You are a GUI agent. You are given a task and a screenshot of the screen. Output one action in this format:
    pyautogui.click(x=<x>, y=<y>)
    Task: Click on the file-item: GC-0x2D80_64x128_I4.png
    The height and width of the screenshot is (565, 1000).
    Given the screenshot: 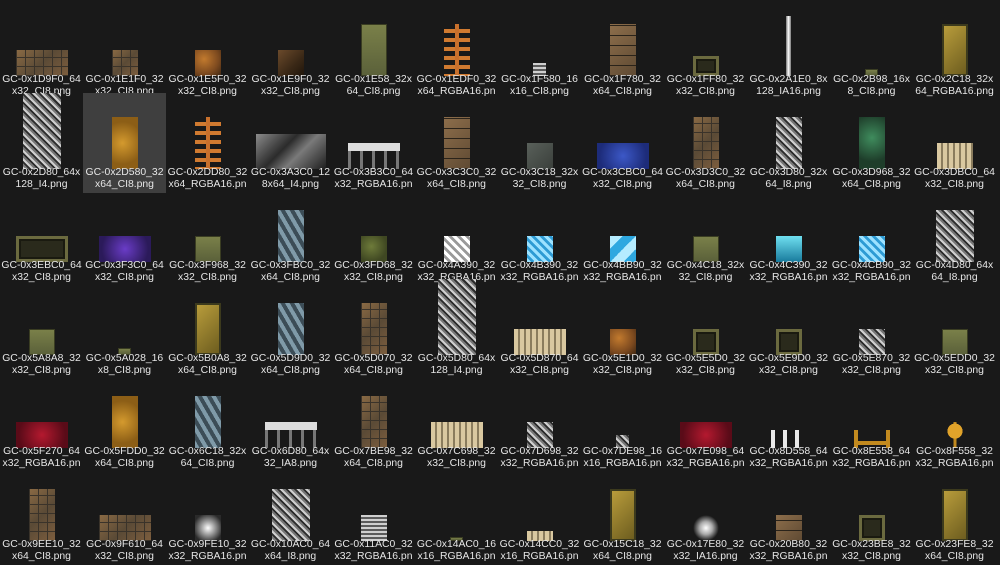 What is the action you would take?
    pyautogui.click(x=41, y=143)
    